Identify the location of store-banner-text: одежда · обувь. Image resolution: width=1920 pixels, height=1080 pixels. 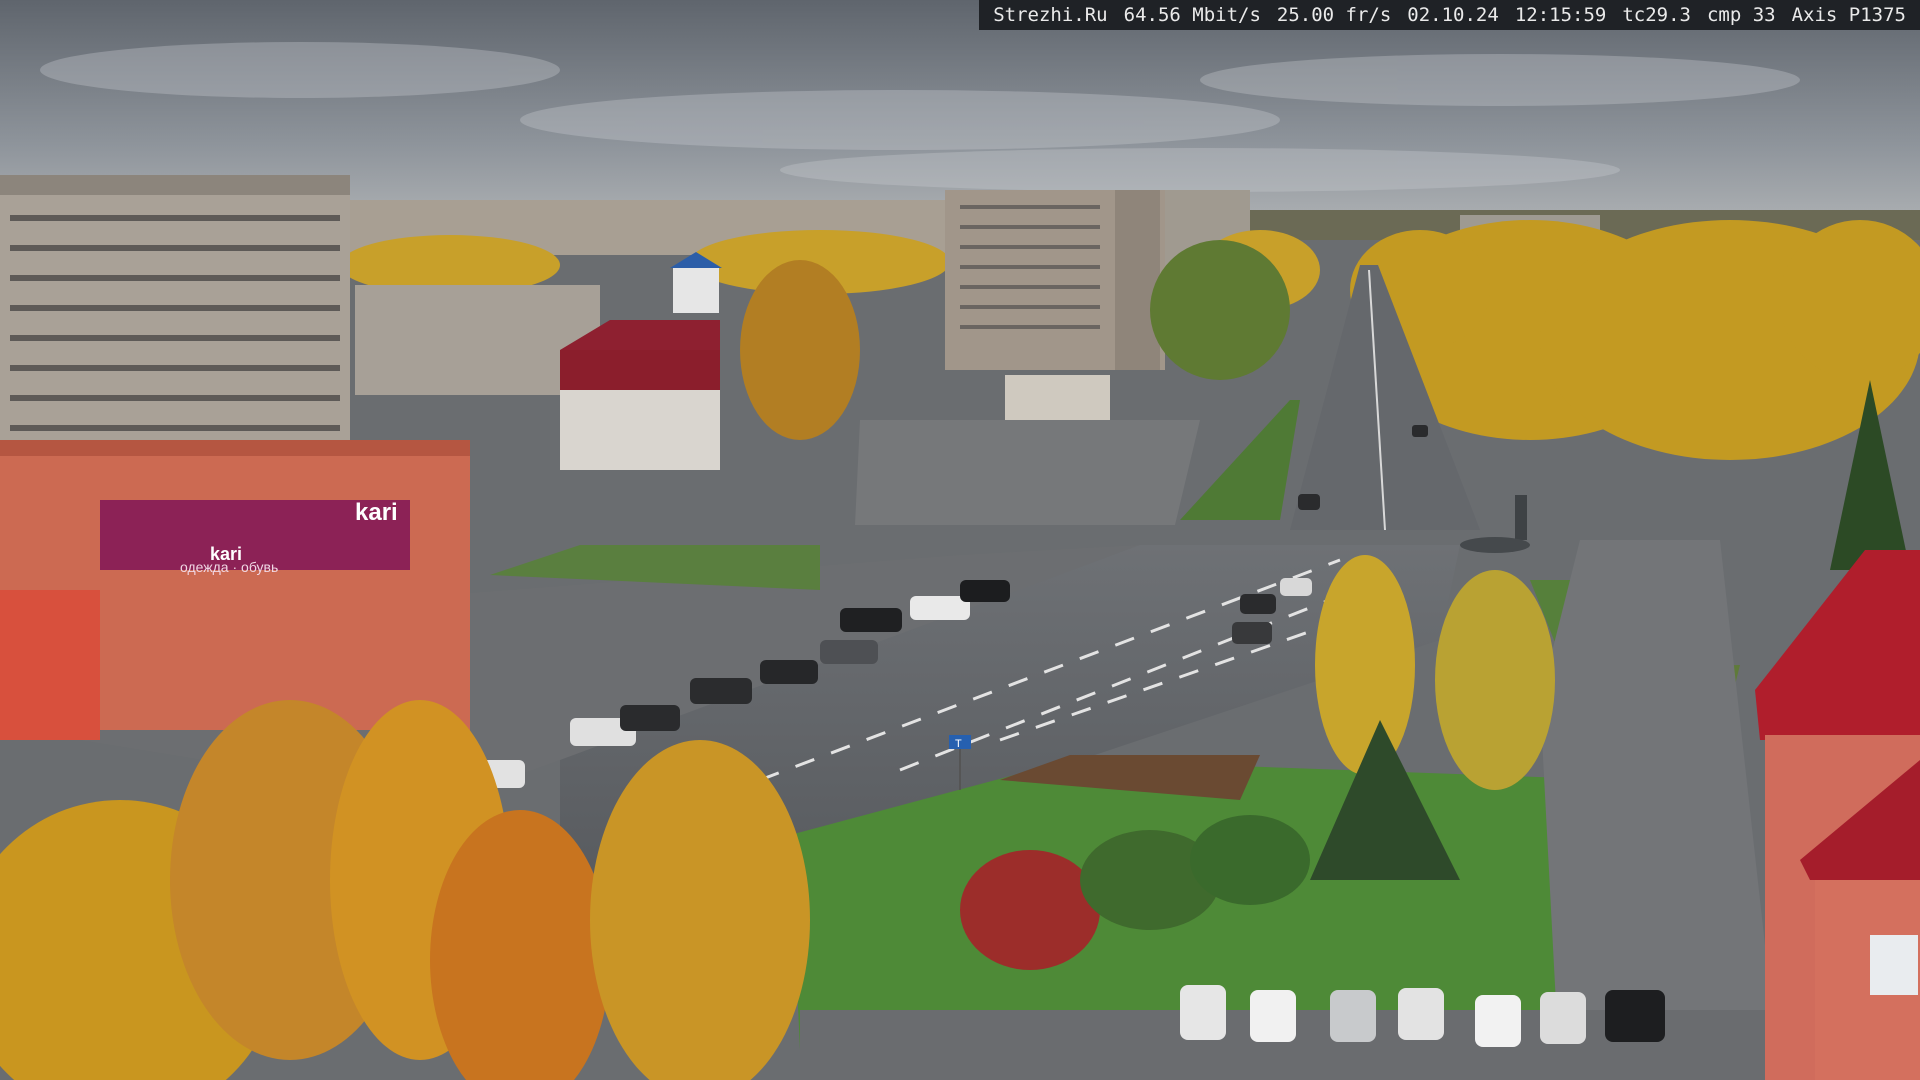
(229, 567).